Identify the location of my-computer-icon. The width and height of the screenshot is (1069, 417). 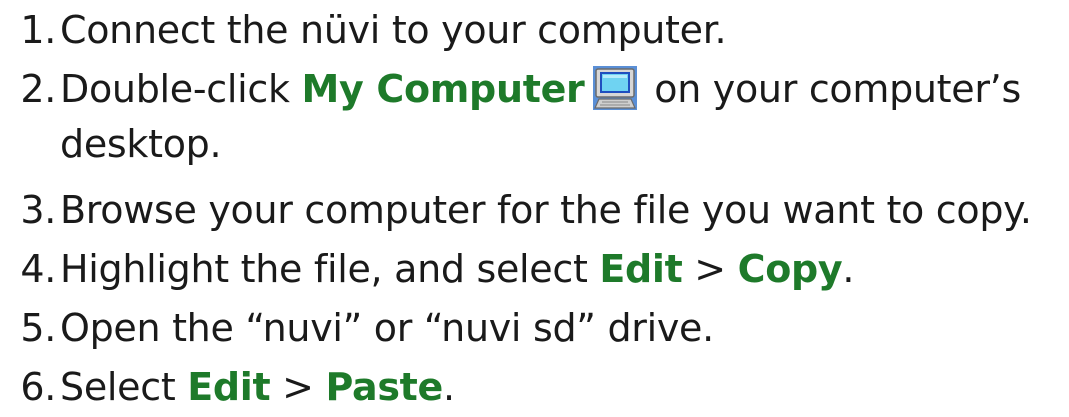
(614, 88).